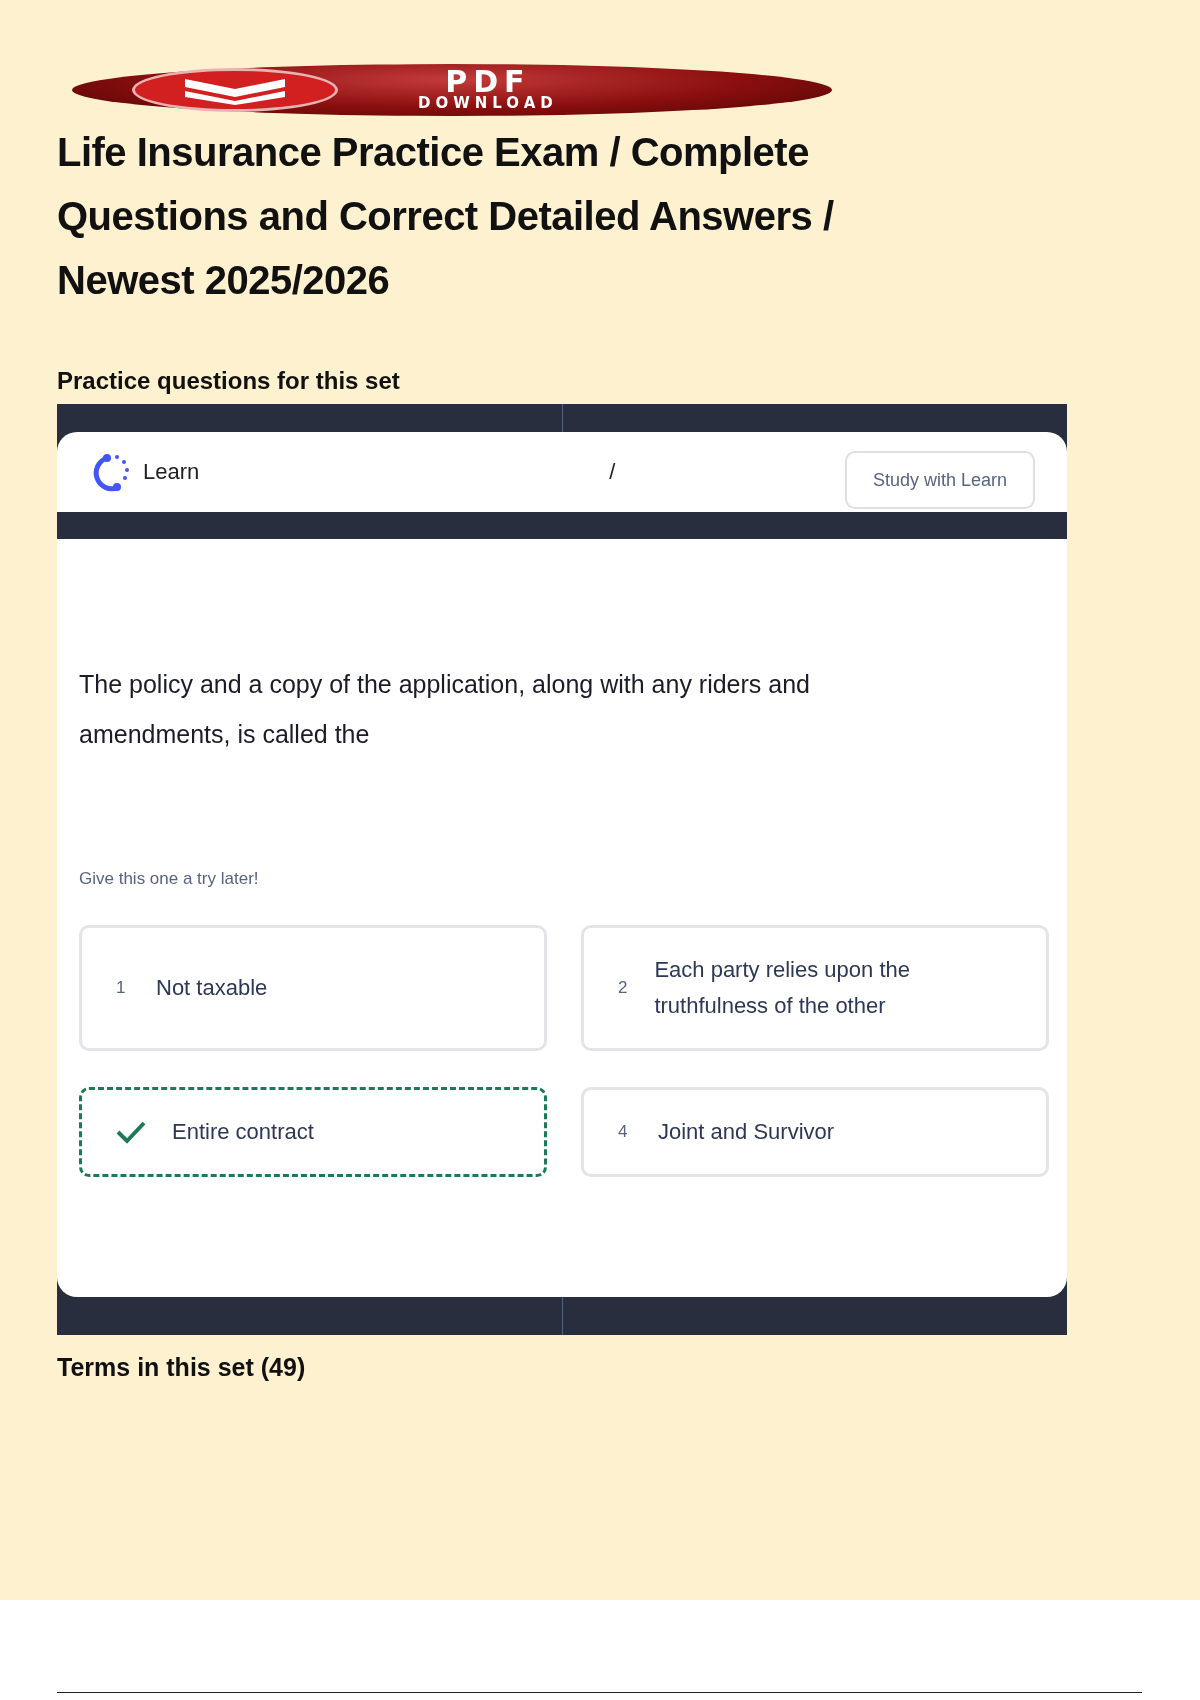  I want to click on mode-label: Learn, so click(171, 472).